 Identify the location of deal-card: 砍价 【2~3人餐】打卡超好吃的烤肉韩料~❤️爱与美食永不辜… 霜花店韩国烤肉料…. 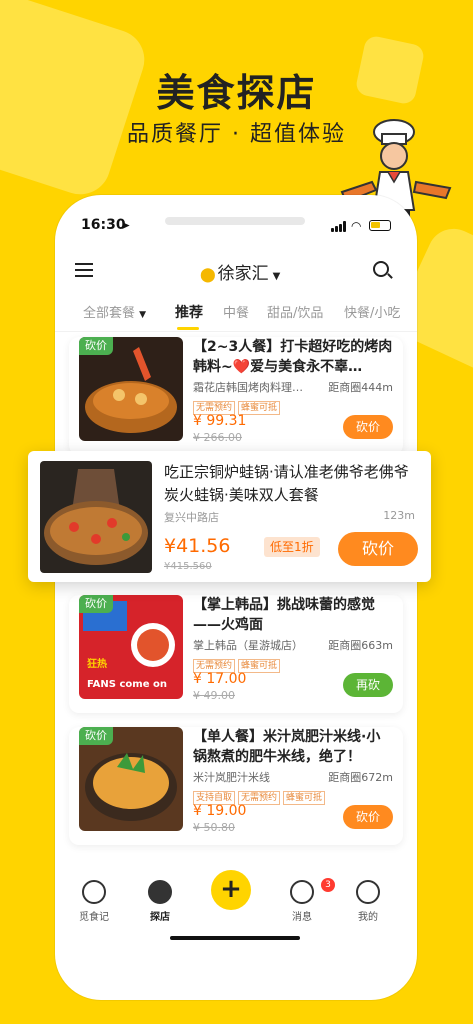
(236, 396).